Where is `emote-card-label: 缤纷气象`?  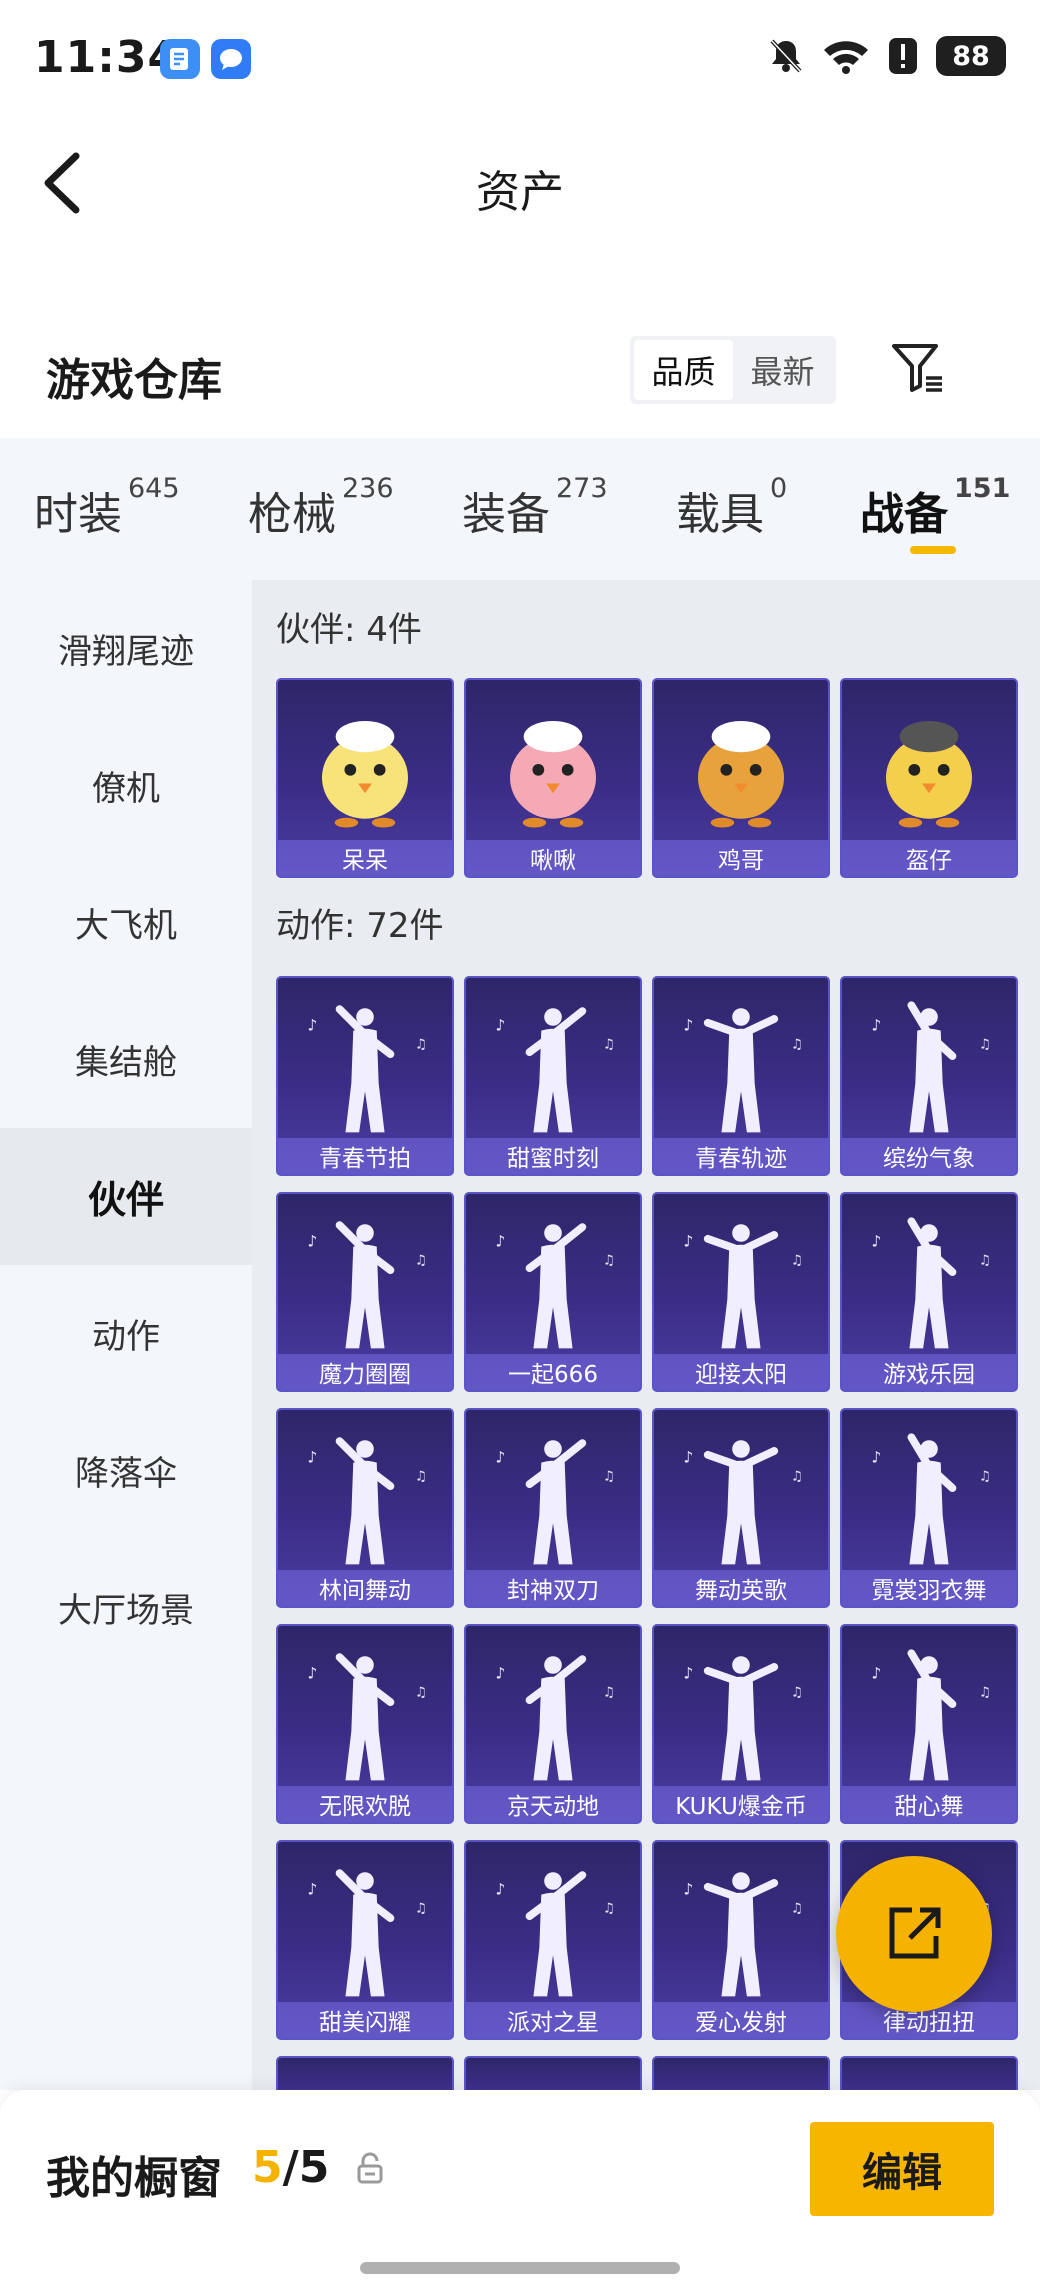
emote-card-label: 缤纷气象 is located at coordinates (929, 1156).